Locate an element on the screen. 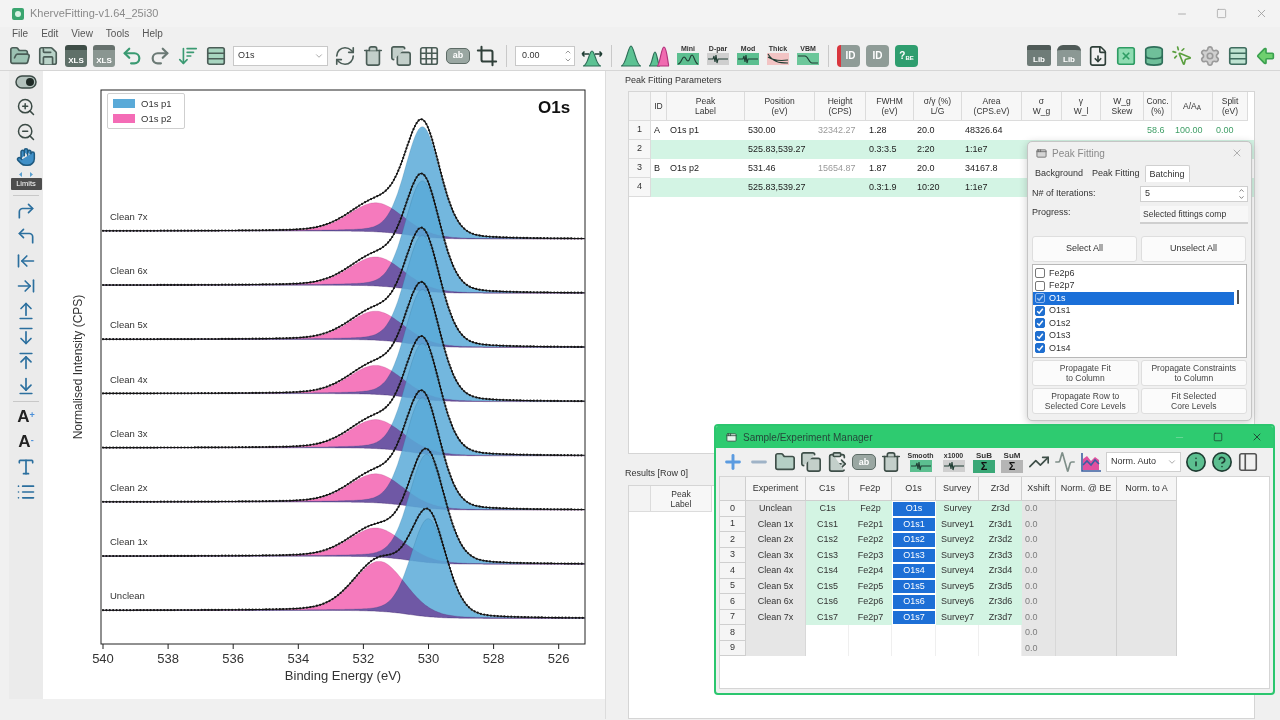 Image resolution: width=1280 pixels, height=720 pixels. data-tool-button: SuM Σ is located at coordinates (1012, 462).